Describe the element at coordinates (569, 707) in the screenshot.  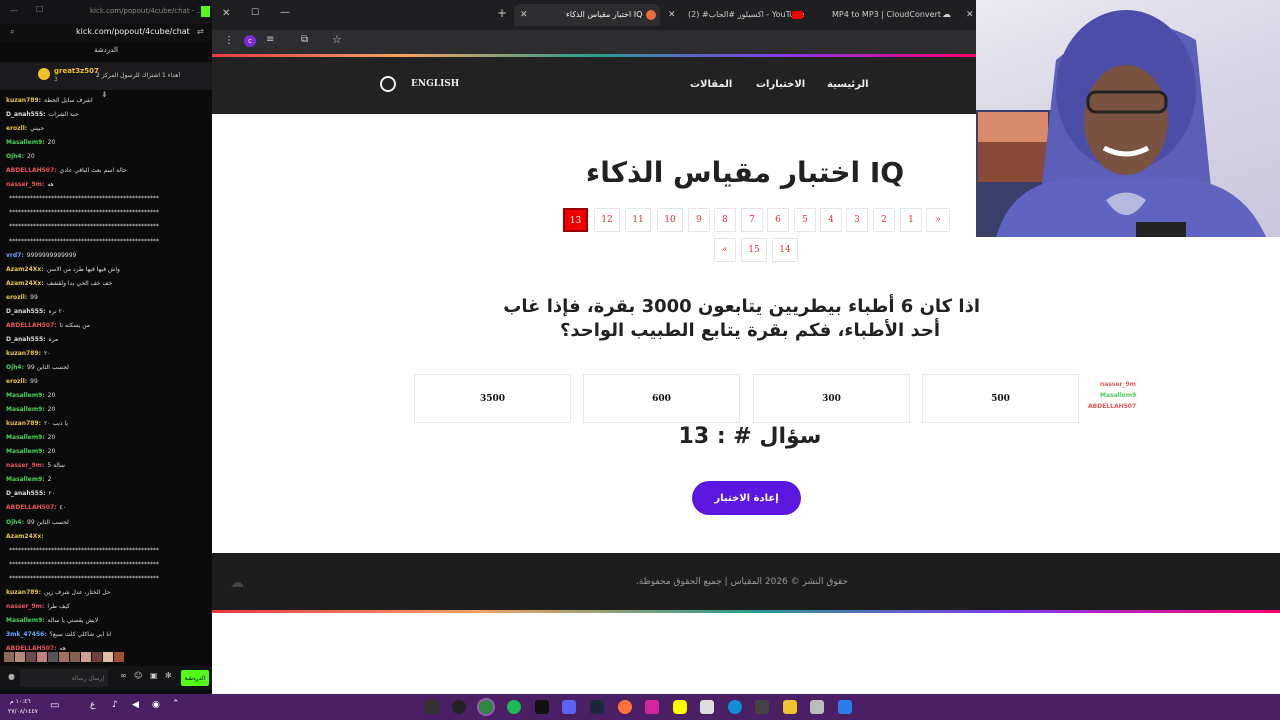
I see `taskbar-discord-icon` at that location.